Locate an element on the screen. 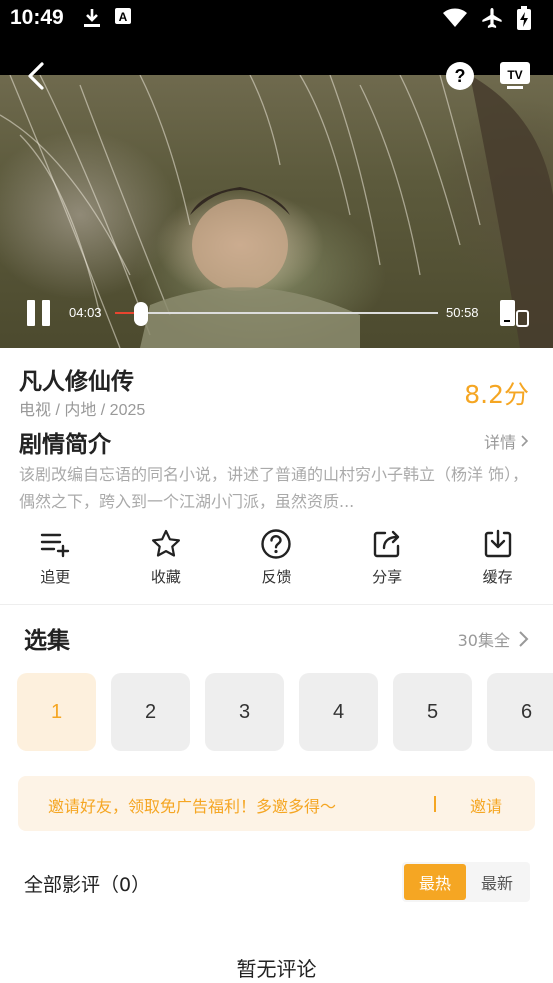 The image size is (553, 983). sort-new-tab: 最新 is located at coordinates (497, 882).